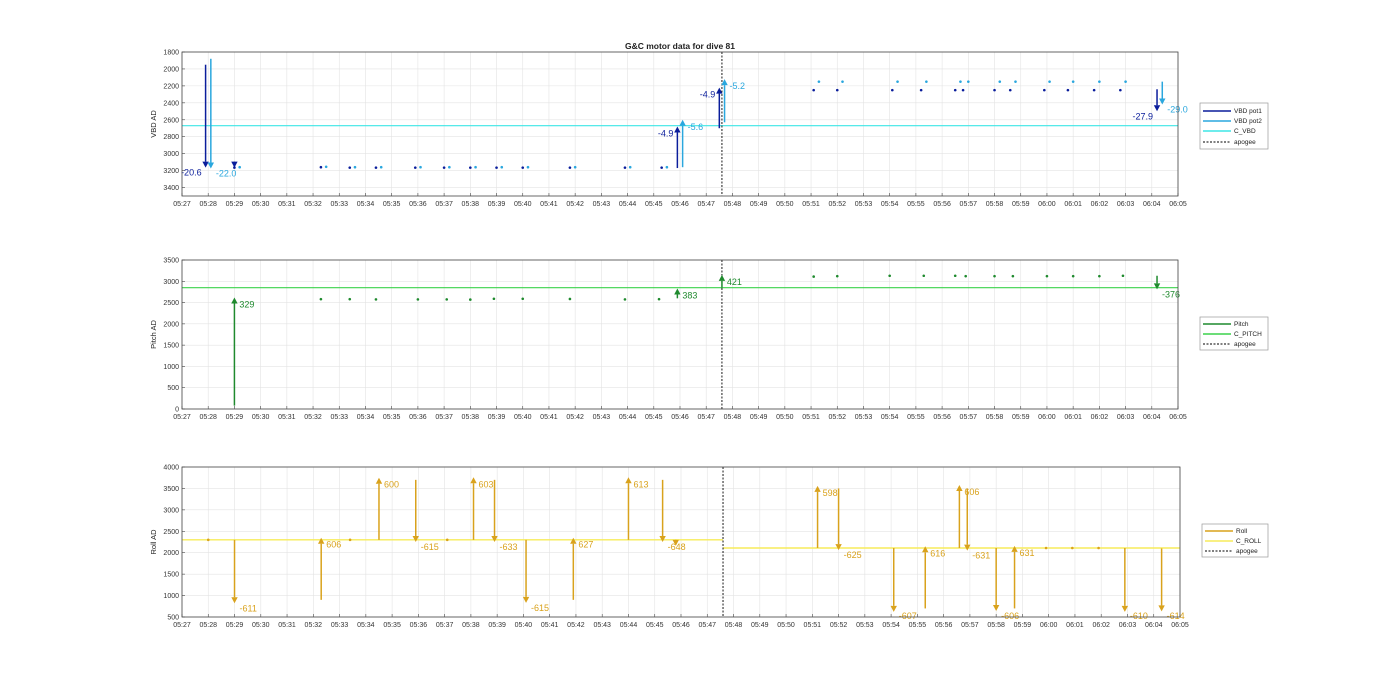 The height and width of the screenshot is (693, 1400). What do you see at coordinates (366, 417) in the screenshot?
I see `x-tick-label: 05:34` at bounding box center [366, 417].